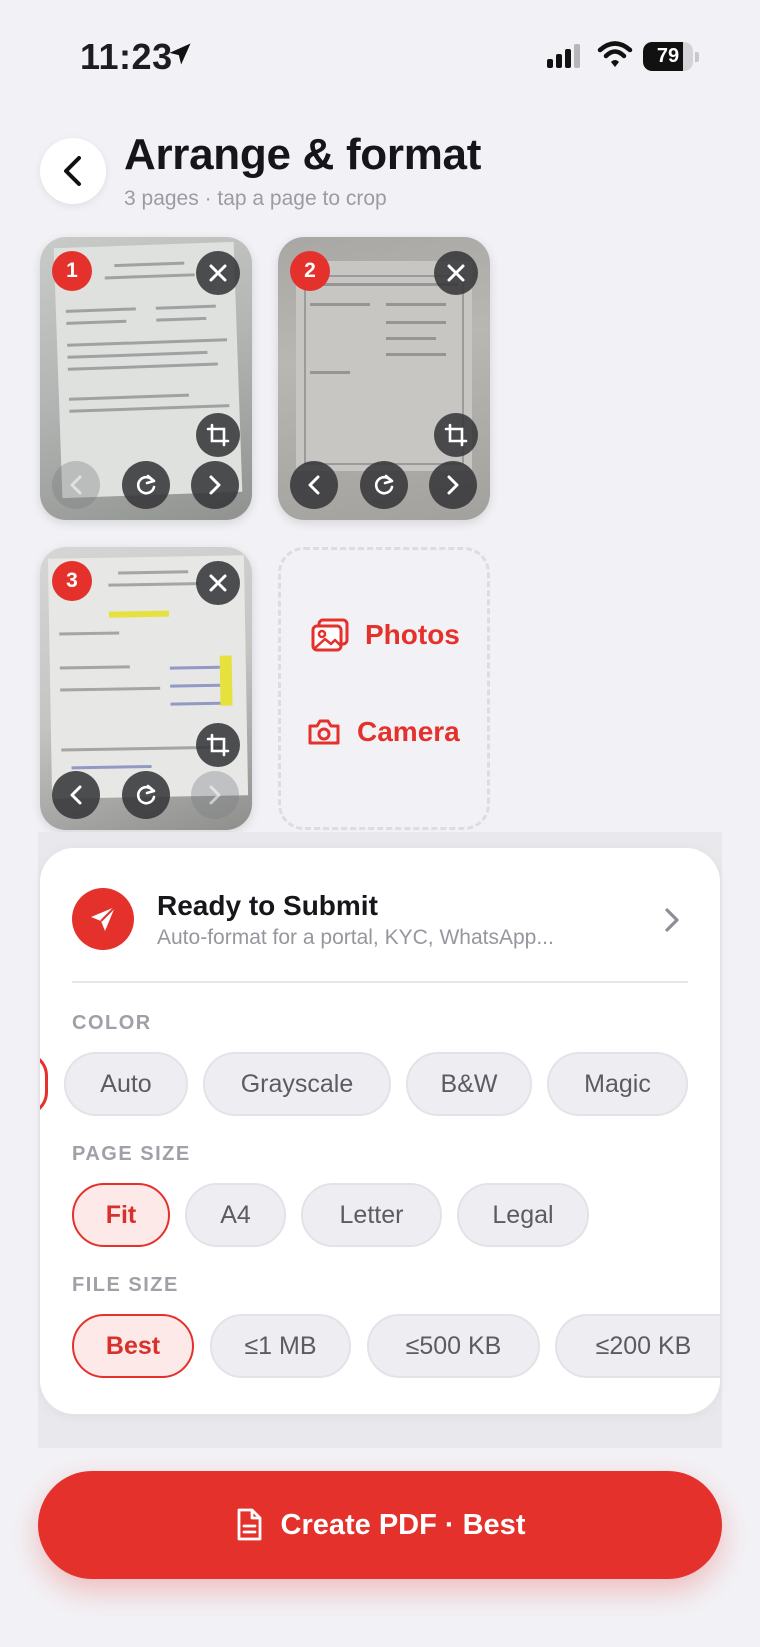  Describe the element at coordinates (330, 635) in the screenshot. I see `photos-icon` at that location.